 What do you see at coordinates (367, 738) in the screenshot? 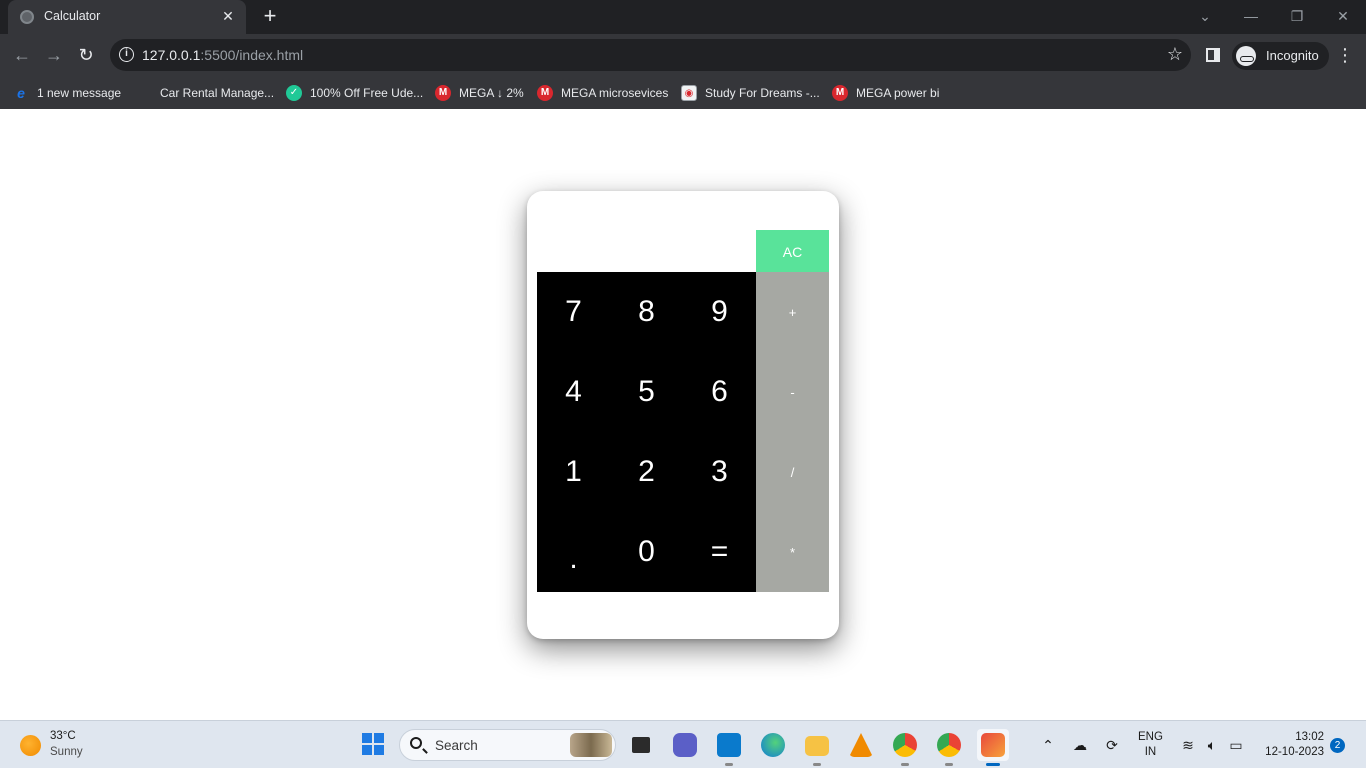
I see `windows-logo-icon` at bounding box center [367, 738].